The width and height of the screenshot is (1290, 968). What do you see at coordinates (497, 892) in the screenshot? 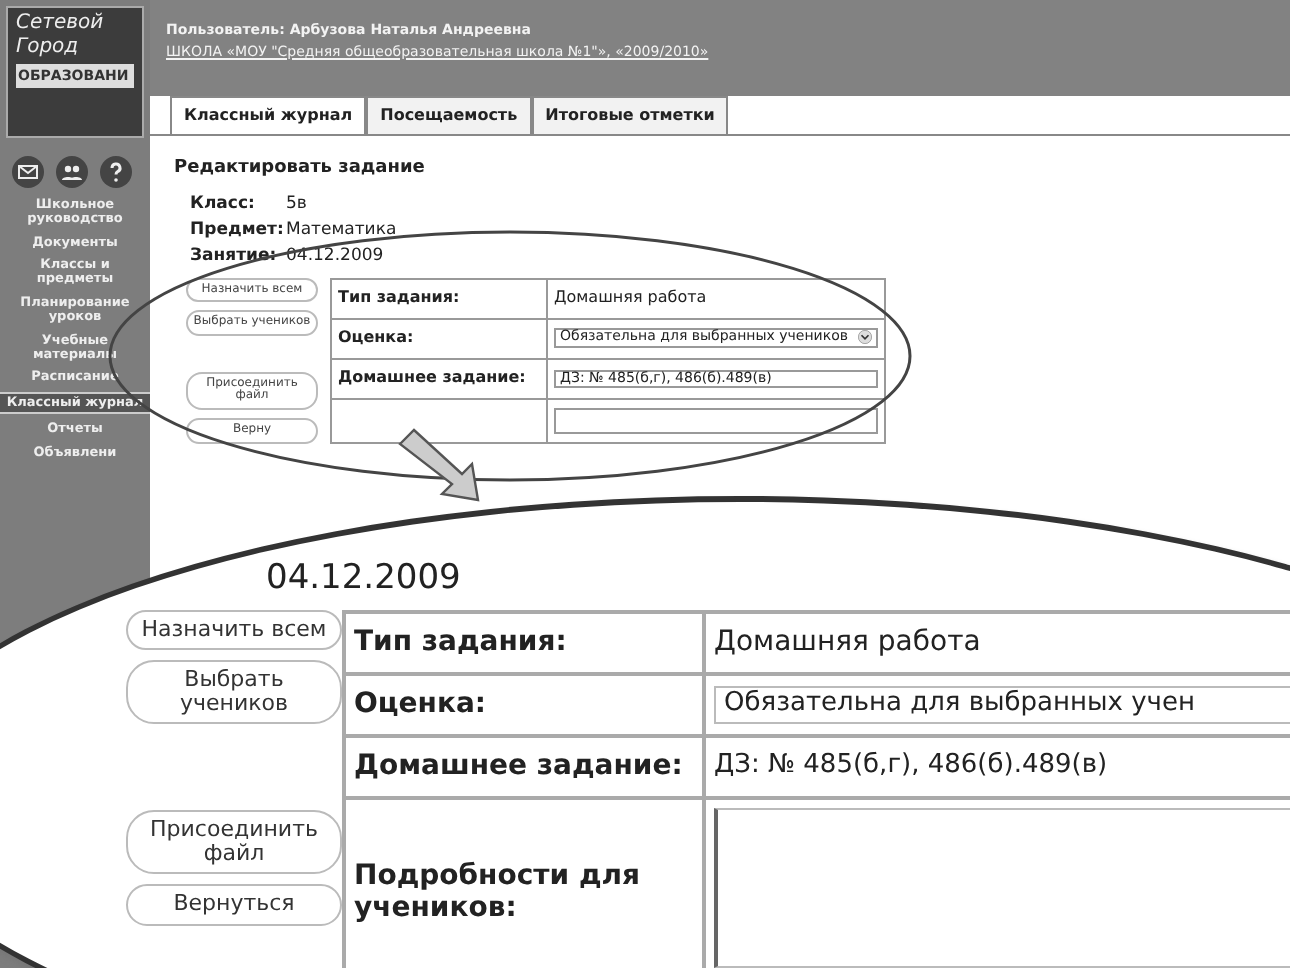
I see `row-label: Подробности для учеников:` at bounding box center [497, 892].